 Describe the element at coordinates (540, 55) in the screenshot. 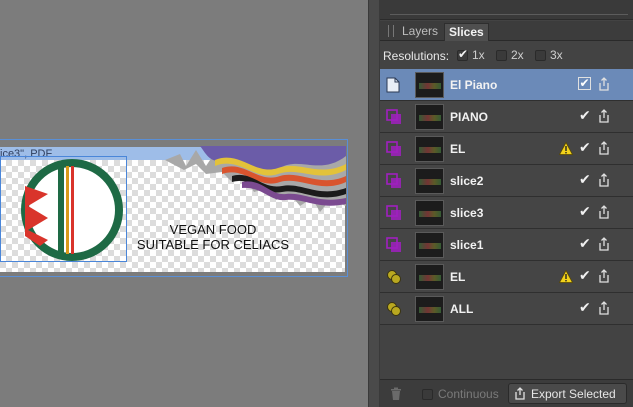

I see `resolution-3x-checkbox` at that location.